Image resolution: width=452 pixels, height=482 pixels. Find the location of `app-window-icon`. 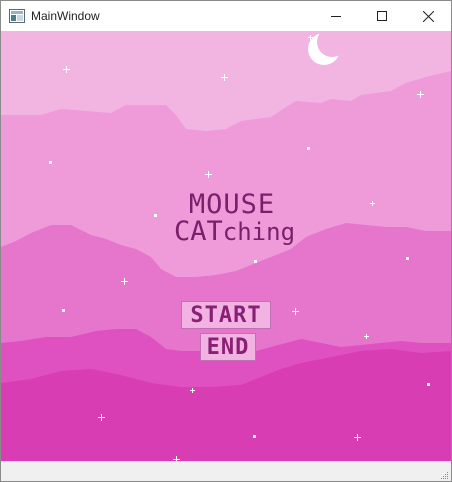

app-window-icon is located at coordinates (17, 15).